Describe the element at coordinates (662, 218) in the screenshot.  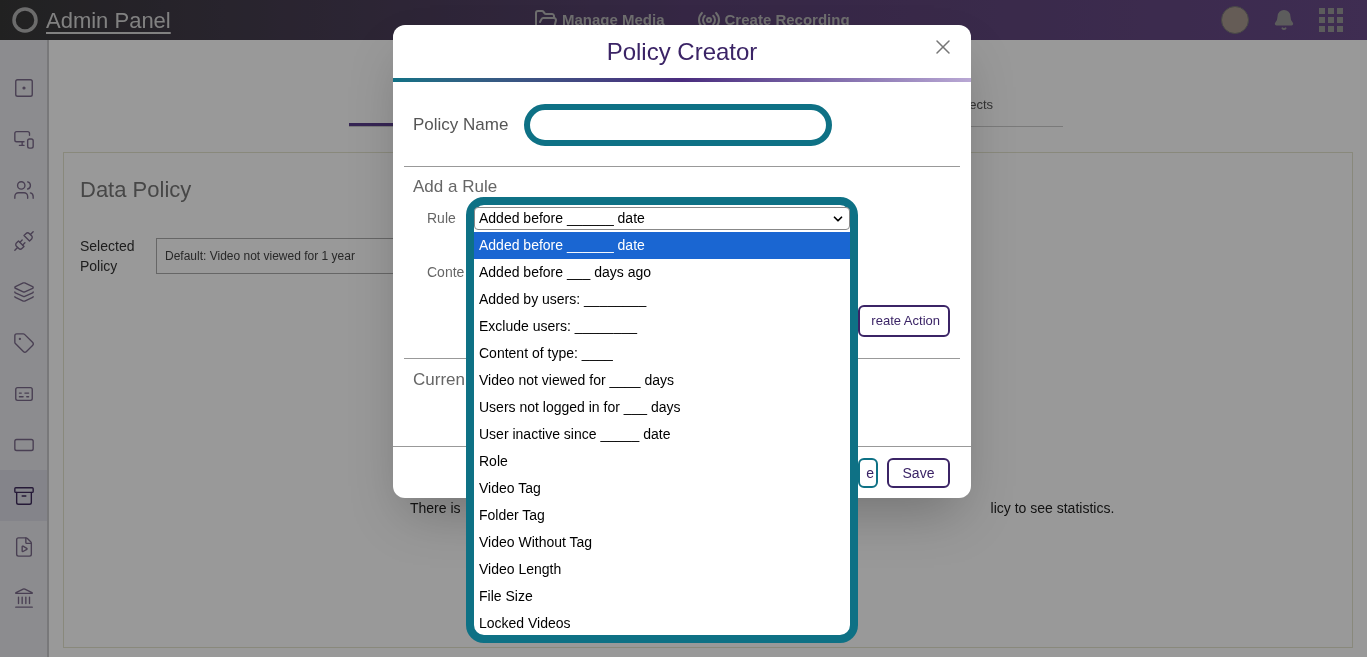
I see `rule-select: Added before ______ date` at that location.